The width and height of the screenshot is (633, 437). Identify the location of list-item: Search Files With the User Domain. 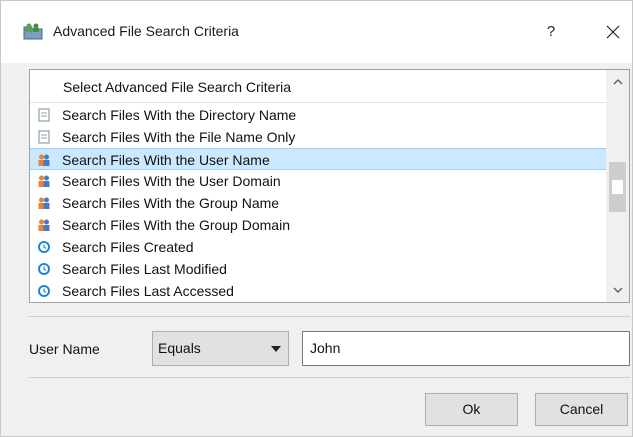
(318, 181).